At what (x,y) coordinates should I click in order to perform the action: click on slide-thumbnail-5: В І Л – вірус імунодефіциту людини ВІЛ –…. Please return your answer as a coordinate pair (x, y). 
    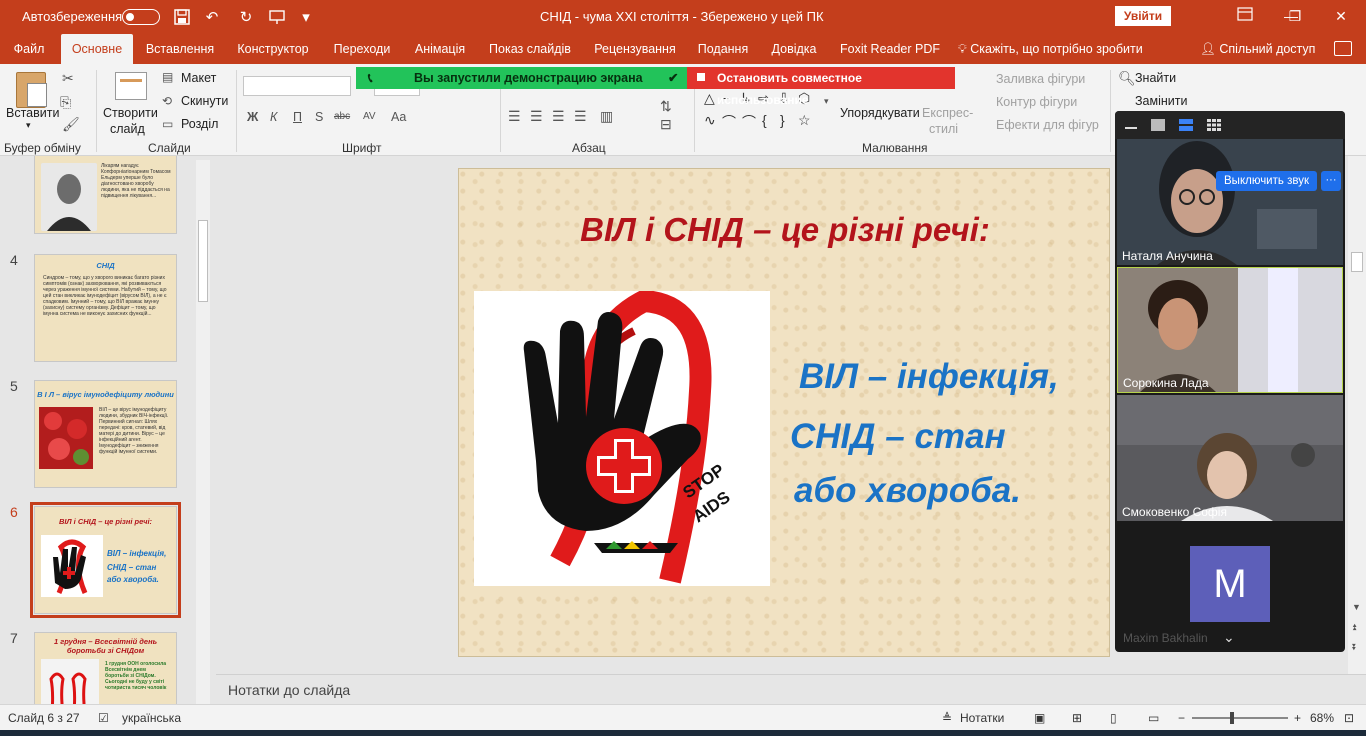
    Looking at the image, I should click on (105, 434).